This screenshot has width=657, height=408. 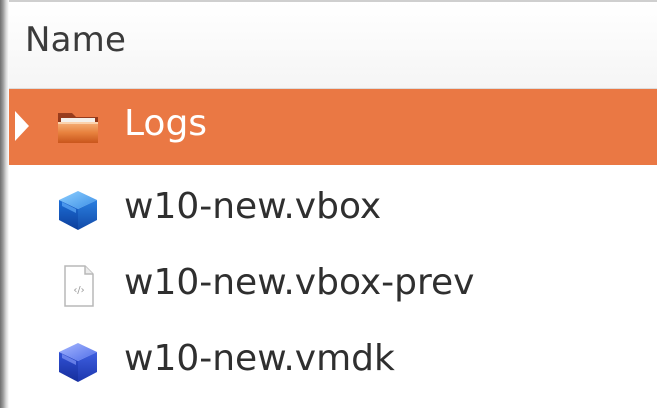 I want to click on folder-icon, so click(x=78, y=127).